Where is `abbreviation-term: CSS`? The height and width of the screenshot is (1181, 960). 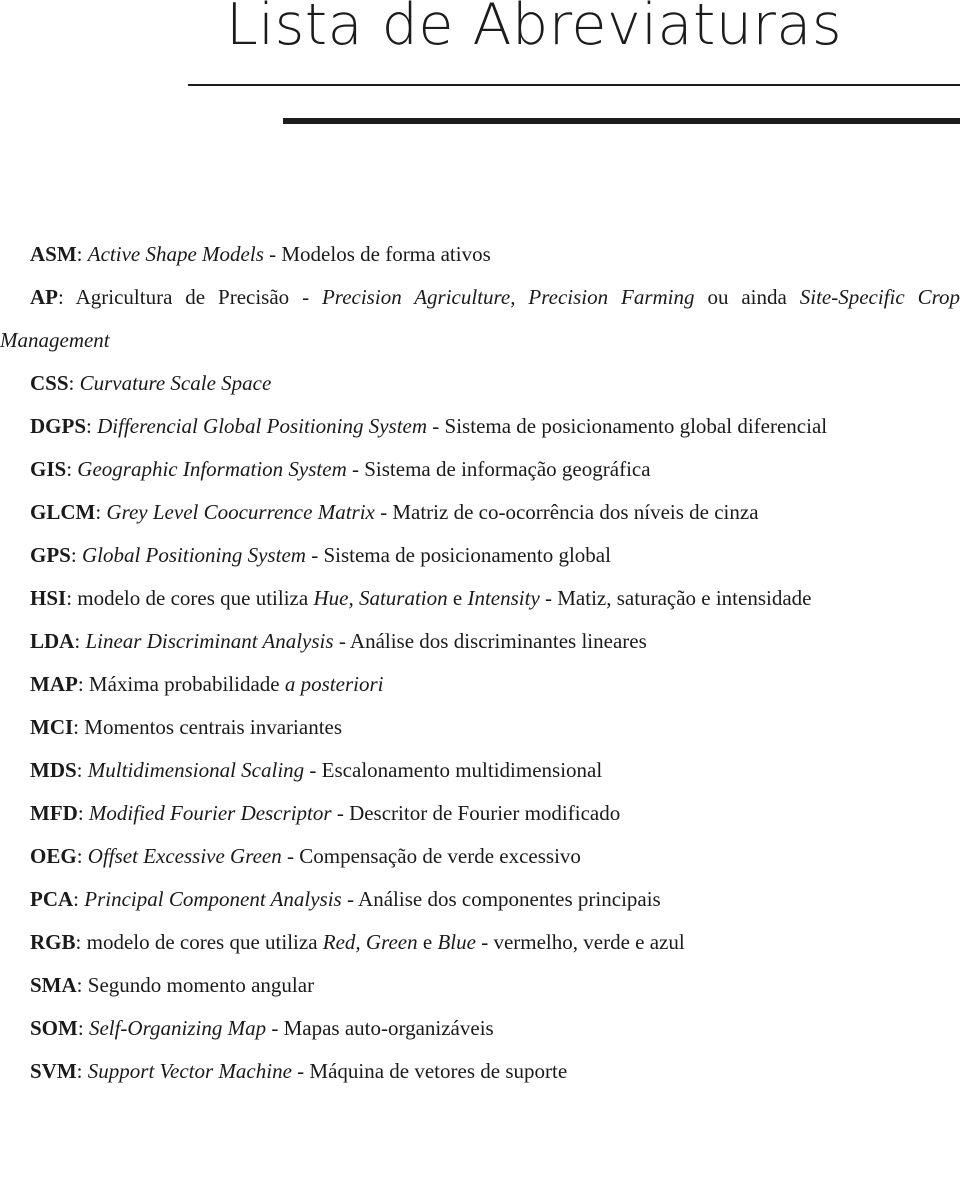 abbreviation-term: CSS is located at coordinates (49, 383).